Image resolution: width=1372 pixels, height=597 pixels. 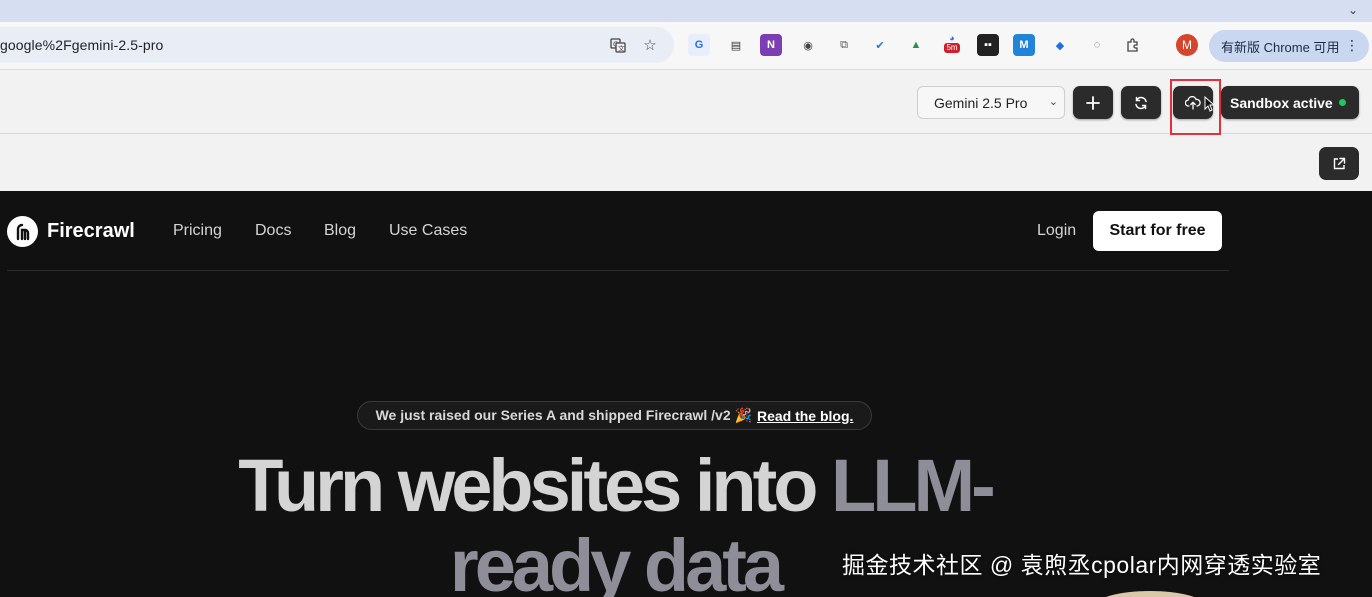 What do you see at coordinates (1082, 565) in the screenshot?
I see `watermark-text: 掘金技术社区 @ 袁煦丞cpolar内网穿透实验室` at bounding box center [1082, 565].